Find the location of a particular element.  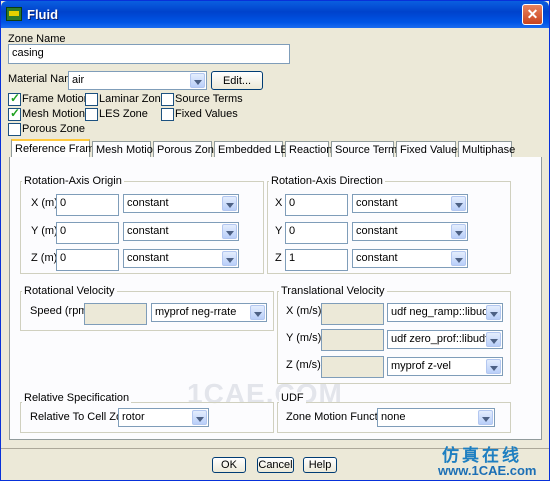

origin-z-label: Z (m) is located at coordinates (44, 258).